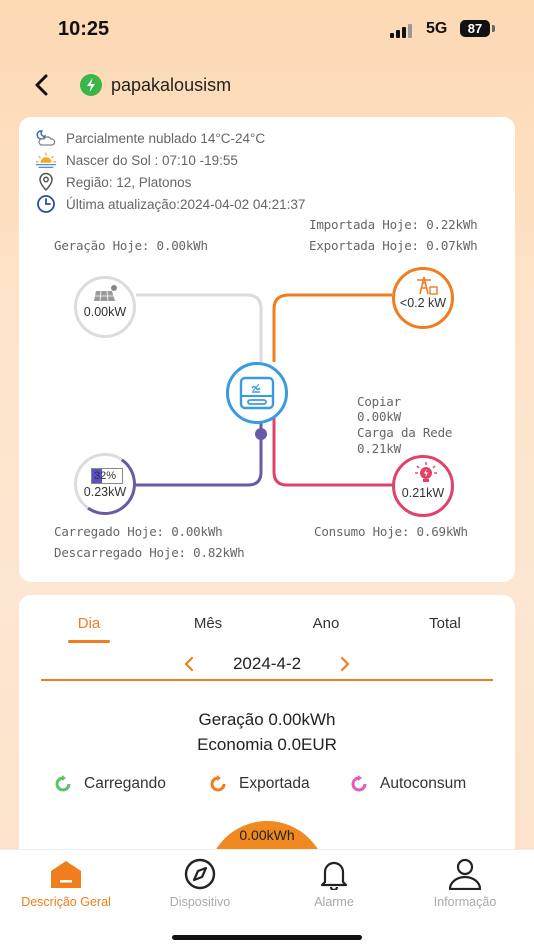 This screenshot has height=951, width=534. Describe the element at coordinates (334, 875) in the screenshot. I see `bell-icon` at that location.